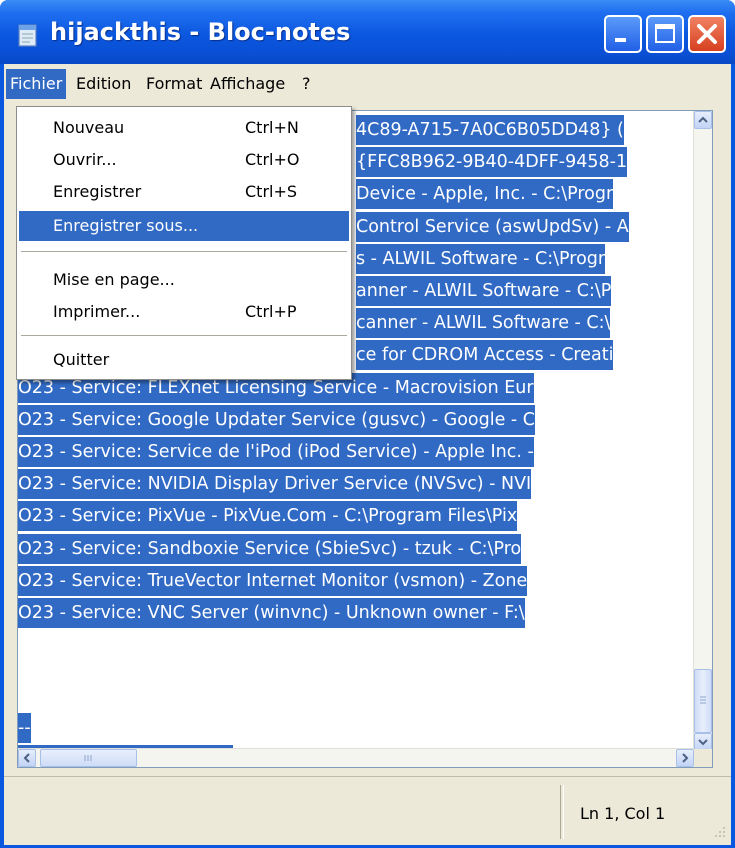  I want to click on scroll-left-button, so click(27, 758).